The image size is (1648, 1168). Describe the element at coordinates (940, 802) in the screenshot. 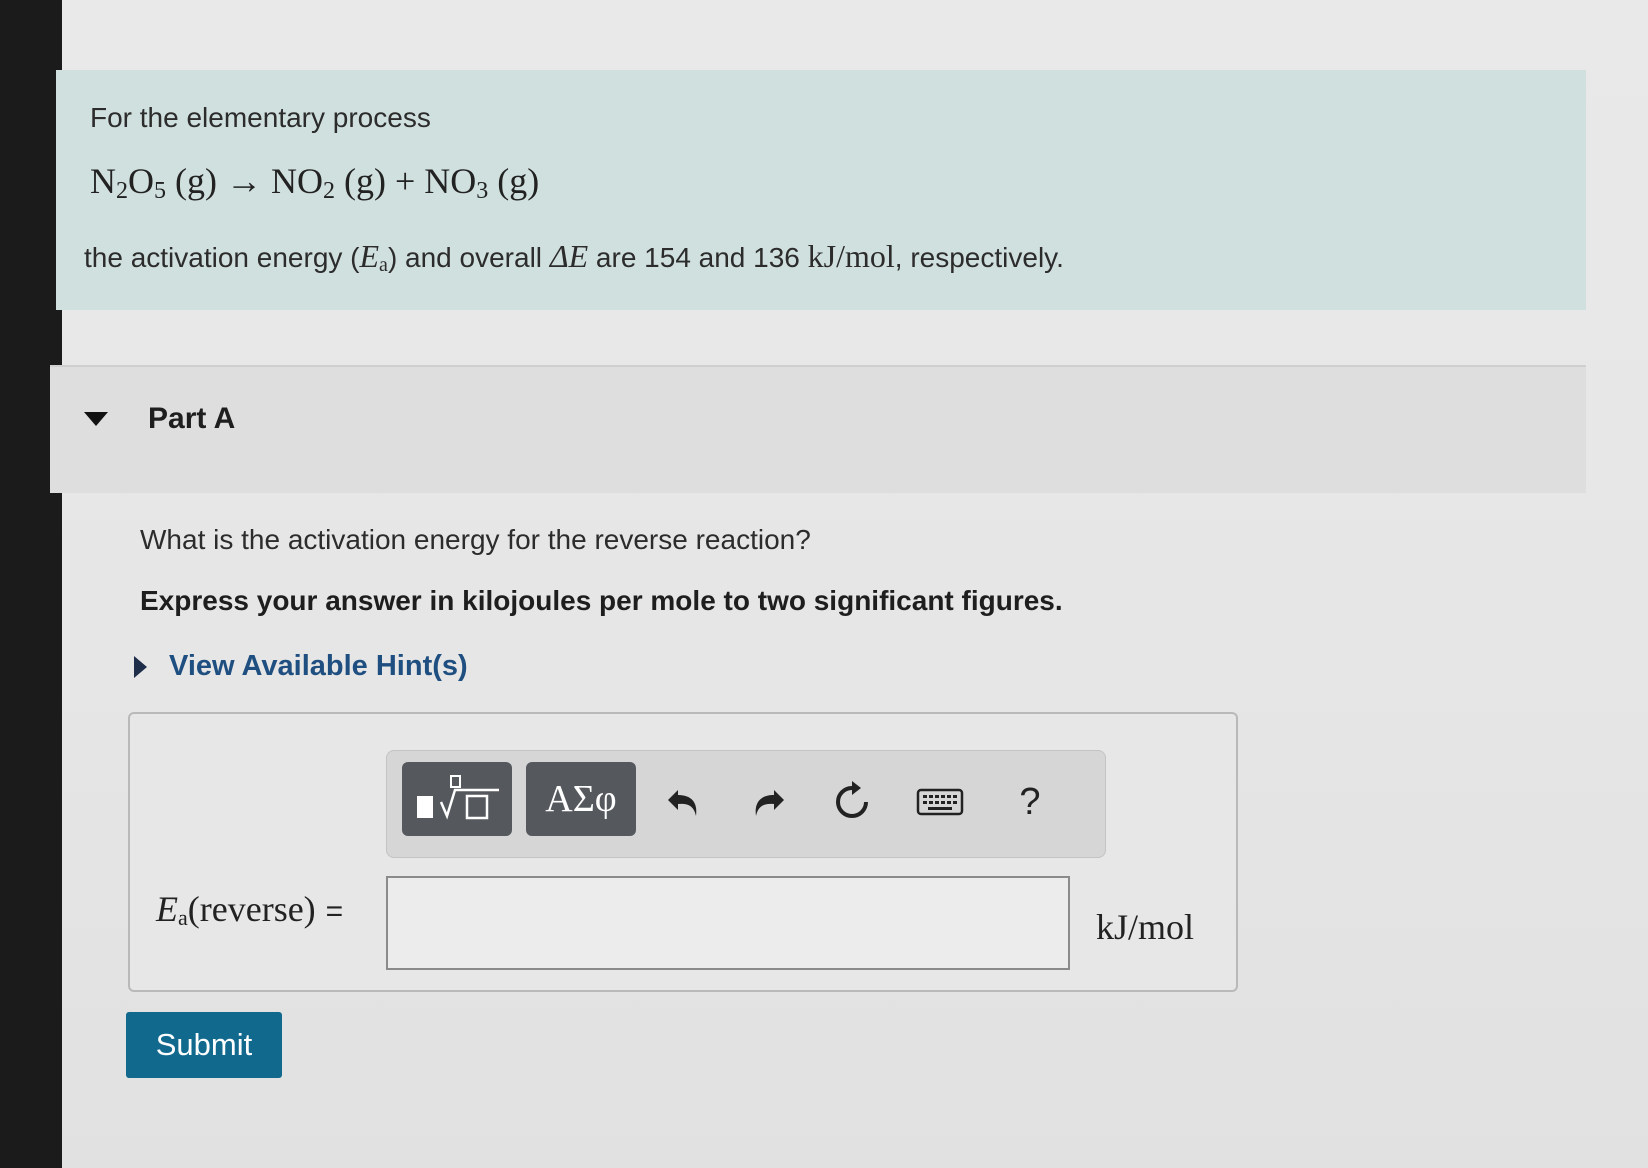

I see `keyboard-icon` at that location.